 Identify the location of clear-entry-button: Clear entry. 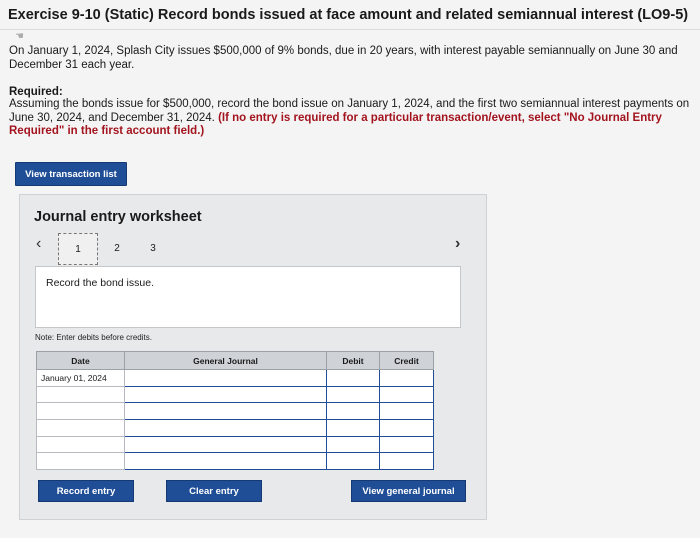
(214, 491).